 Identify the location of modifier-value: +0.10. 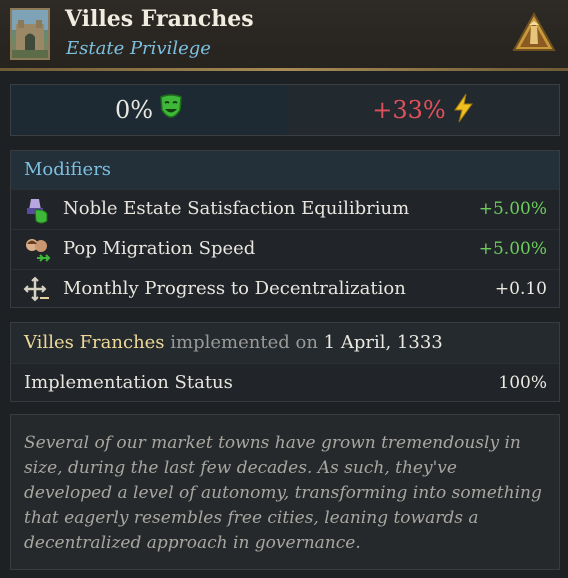
(520, 289).